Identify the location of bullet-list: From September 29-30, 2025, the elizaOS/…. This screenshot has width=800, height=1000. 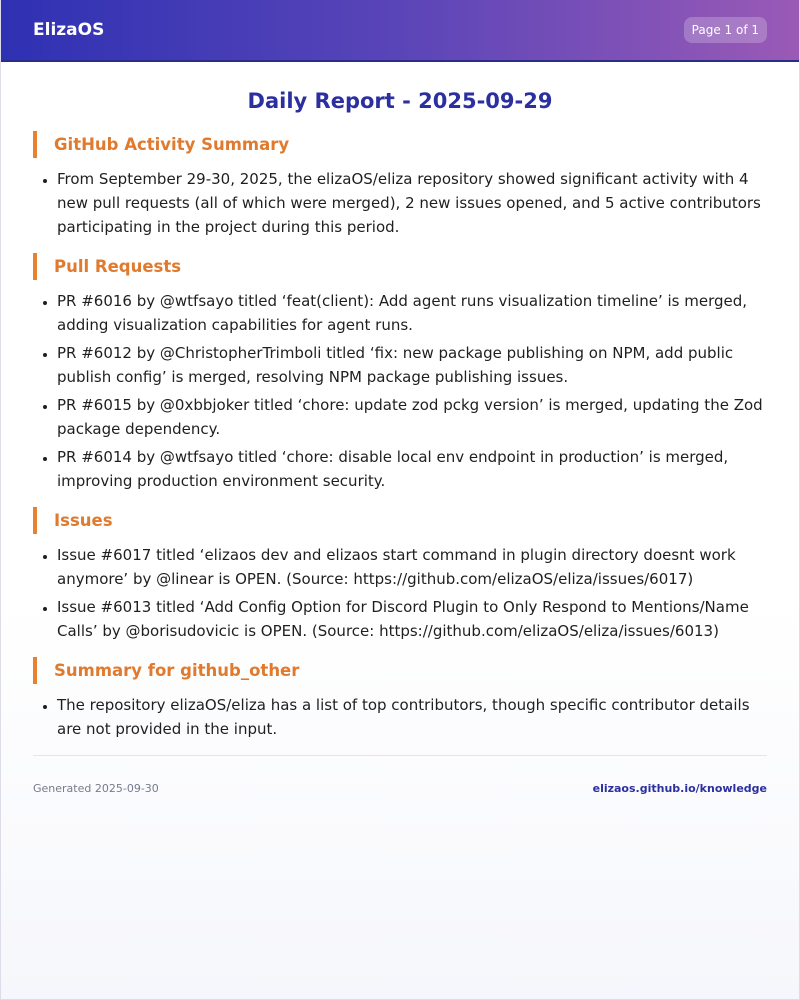
(400, 203).